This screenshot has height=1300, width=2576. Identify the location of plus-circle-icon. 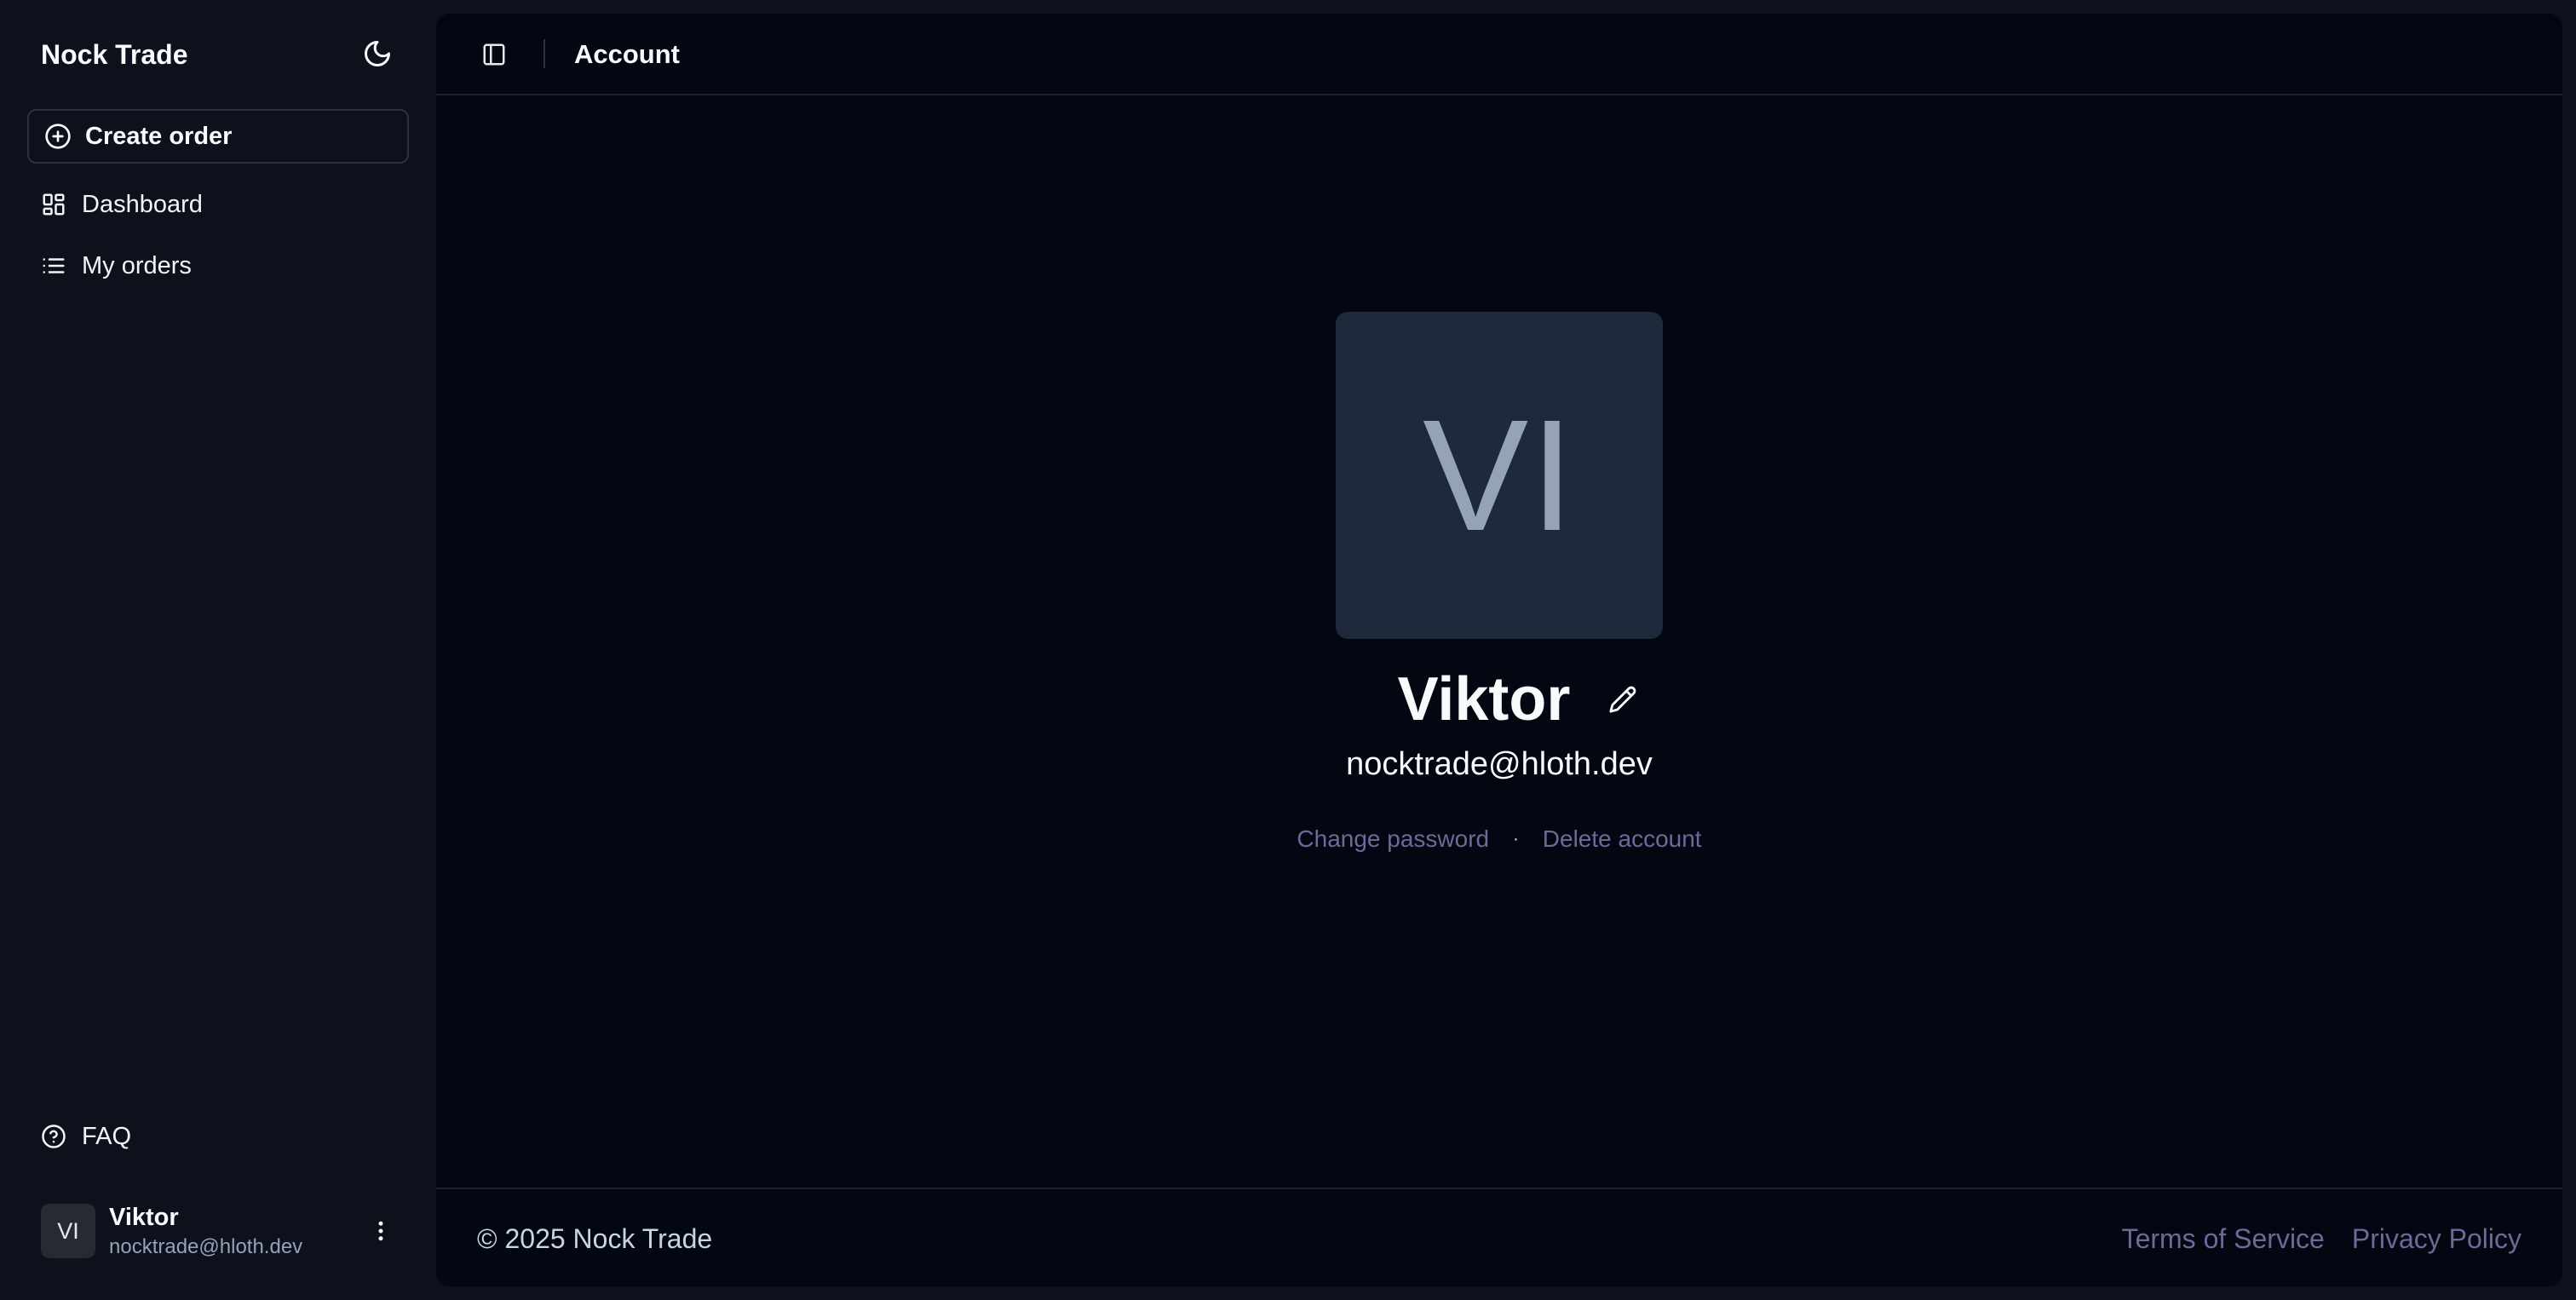
(58, 136).